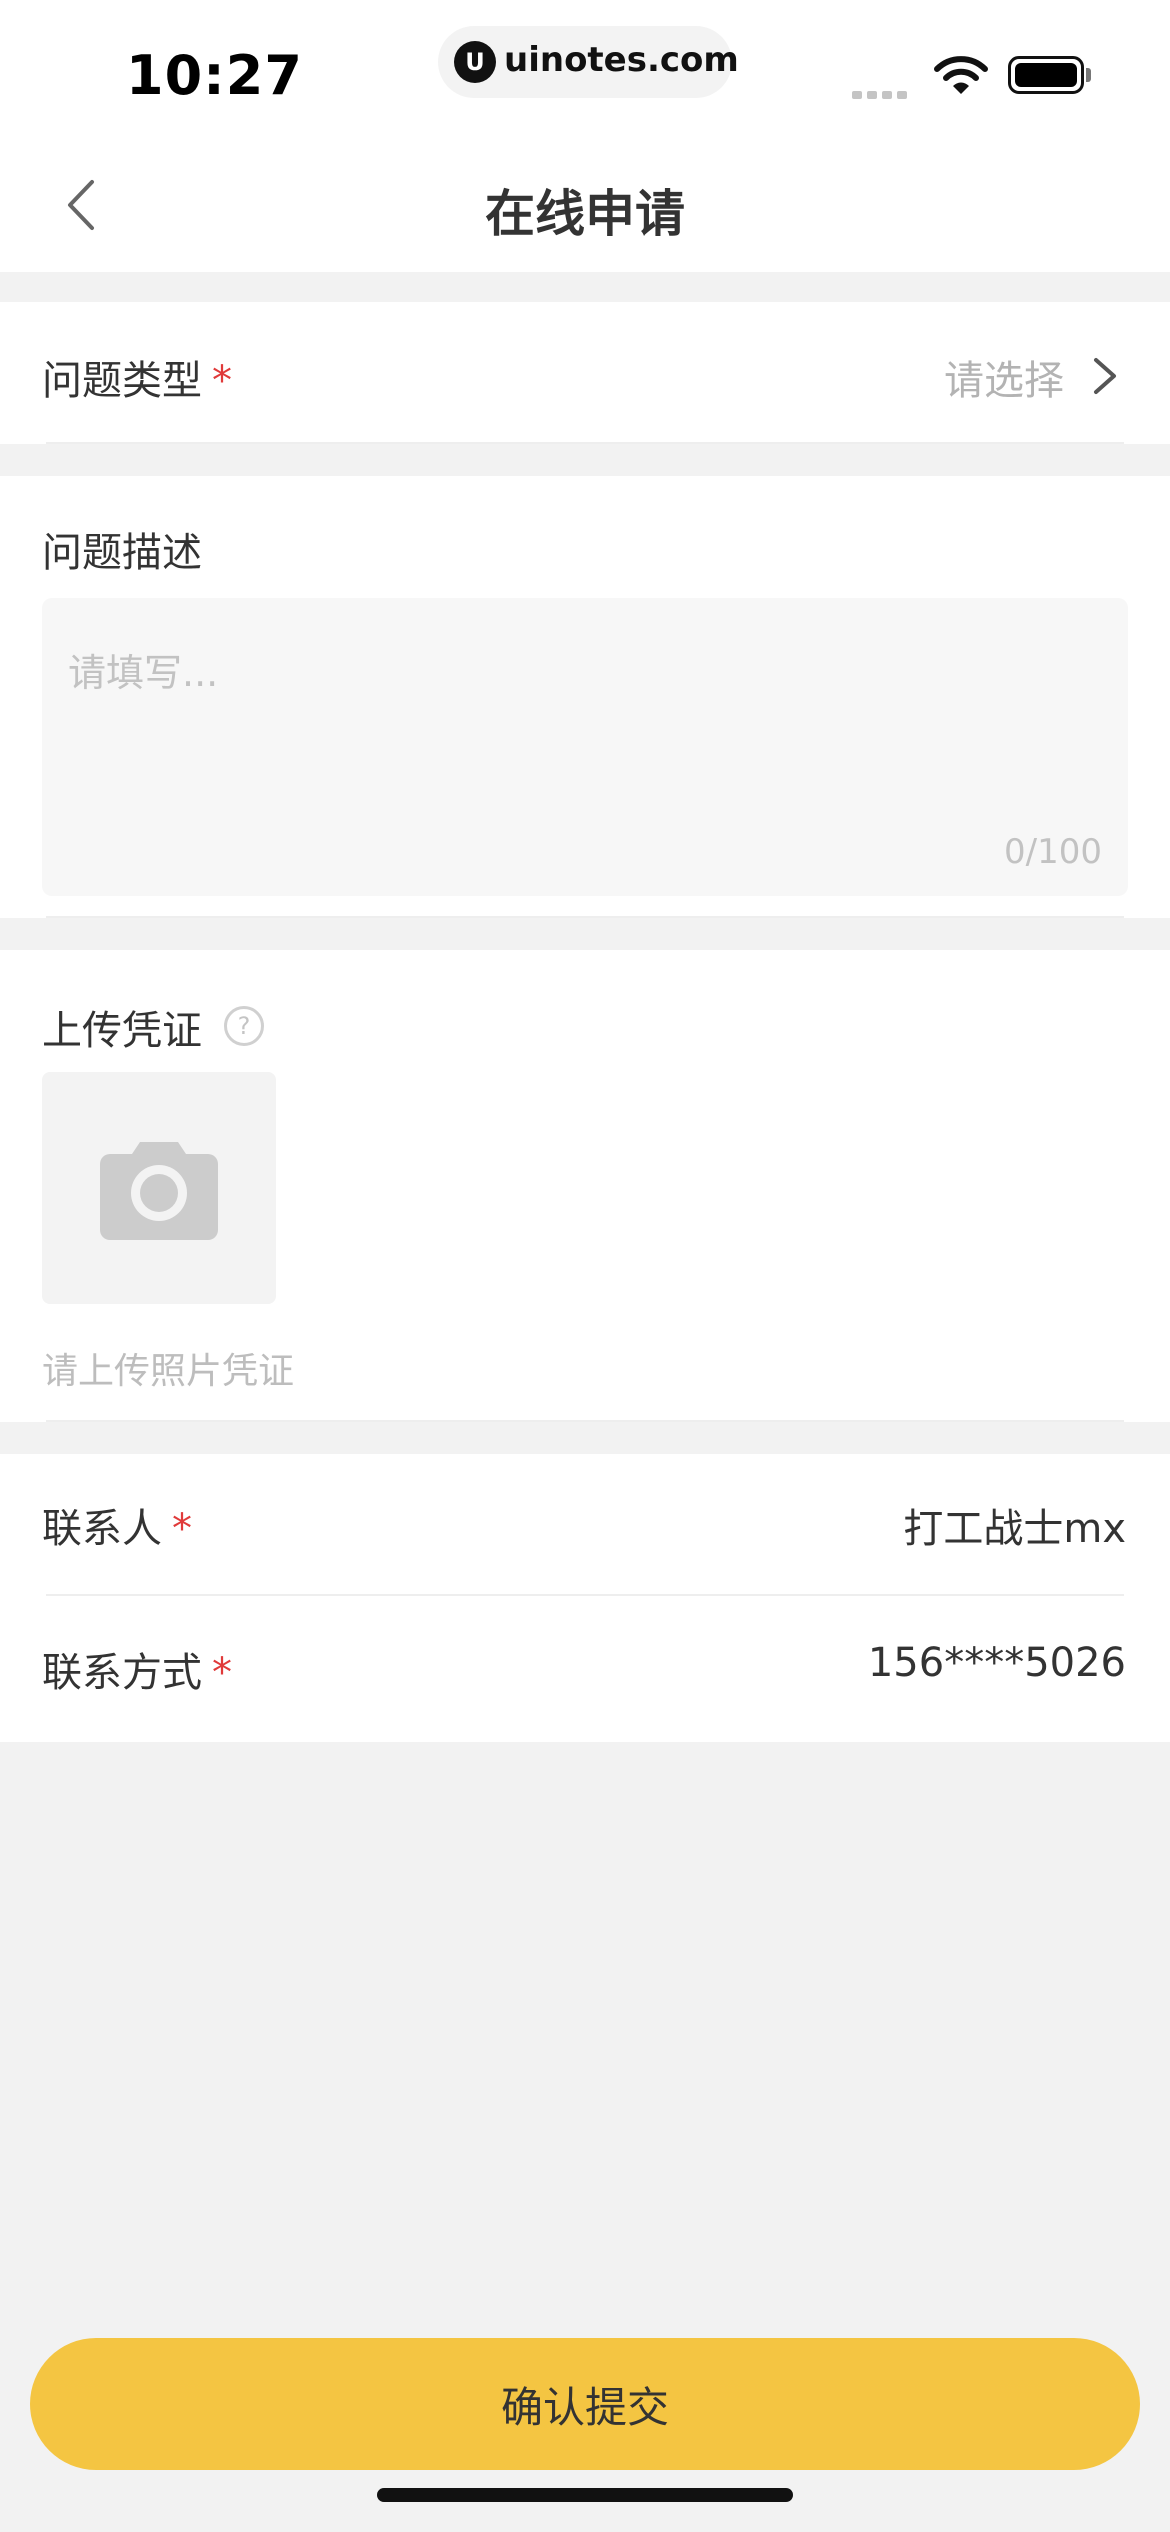 The image size is (1170, 2532). I want to click on description-label: 问题描述, so click(122, 553).